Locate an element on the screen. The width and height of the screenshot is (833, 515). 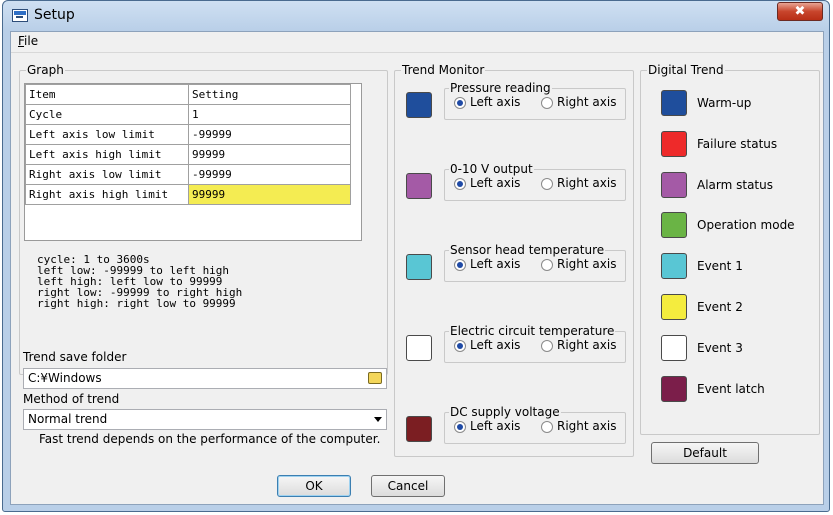
menu-file: File is located at coordinates (28, 41).